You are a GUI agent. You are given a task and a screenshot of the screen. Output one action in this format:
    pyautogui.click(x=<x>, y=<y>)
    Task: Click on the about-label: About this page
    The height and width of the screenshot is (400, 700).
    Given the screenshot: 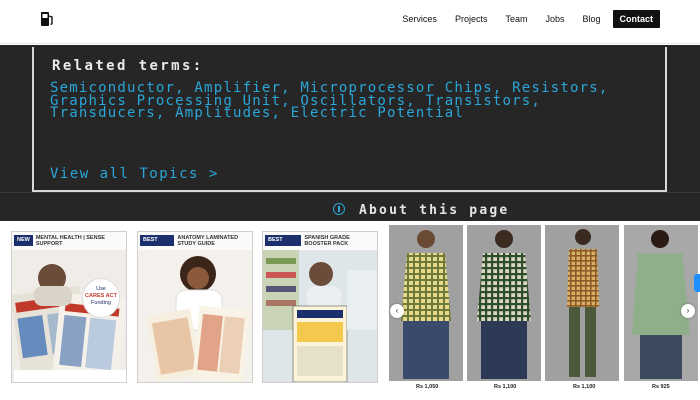 What is the action you would take?
    pyautogui.click(x=434, y=210)
    